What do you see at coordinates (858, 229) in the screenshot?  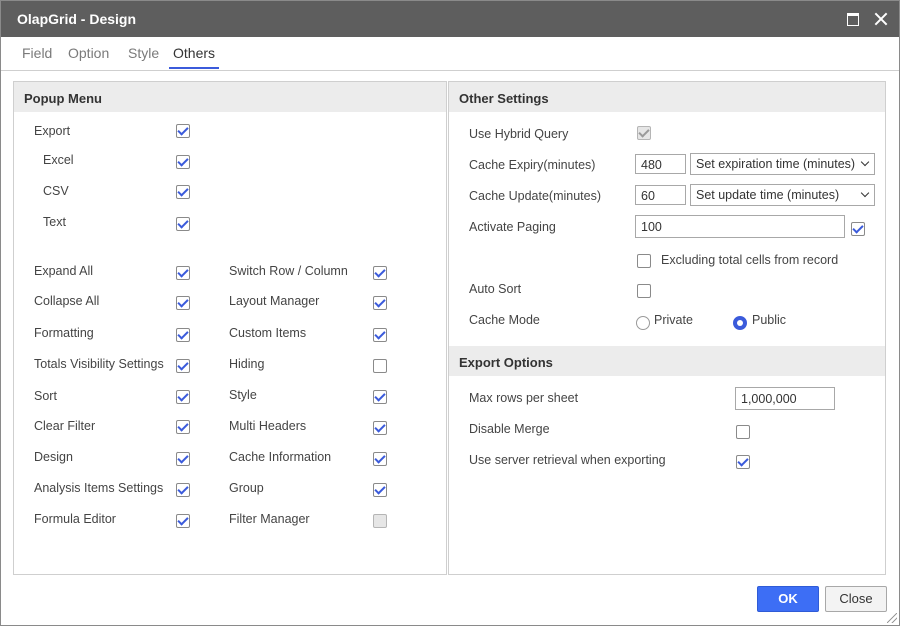 I see `activate-paging-checkbox` at bounding box center [858, 229].